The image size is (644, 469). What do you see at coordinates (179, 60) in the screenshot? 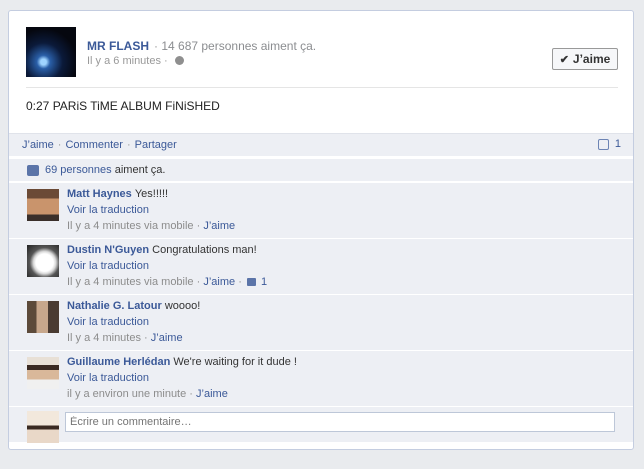
I see `globe-icon` at bounding box center [179, 60].